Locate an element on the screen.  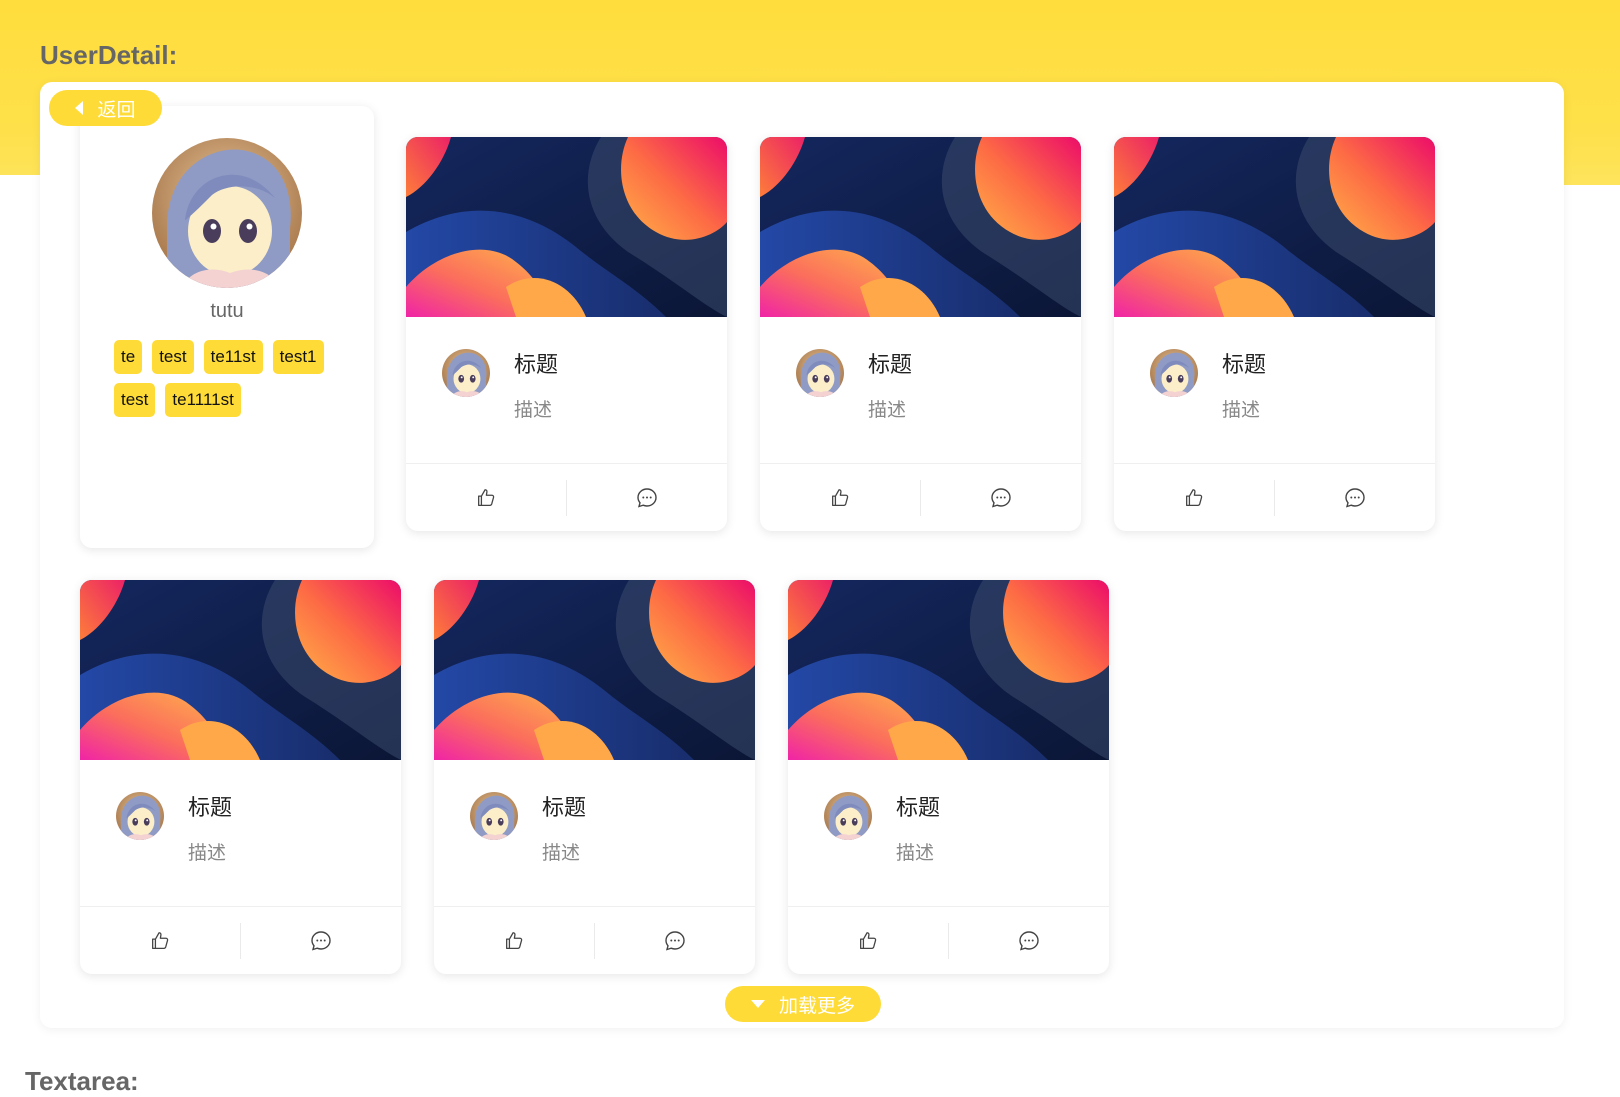
tag-list: te test te11st test1 test te1111st is located at coordinates (234, 378).